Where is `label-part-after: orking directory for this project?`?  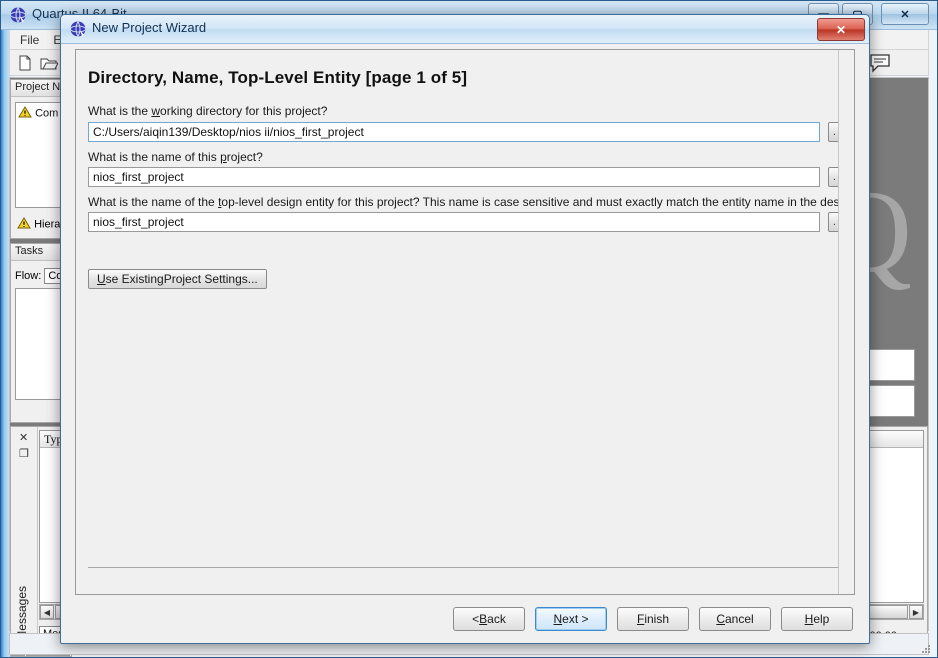
label-part-after: orking directory for this project? is located at coordinates (244, 111).